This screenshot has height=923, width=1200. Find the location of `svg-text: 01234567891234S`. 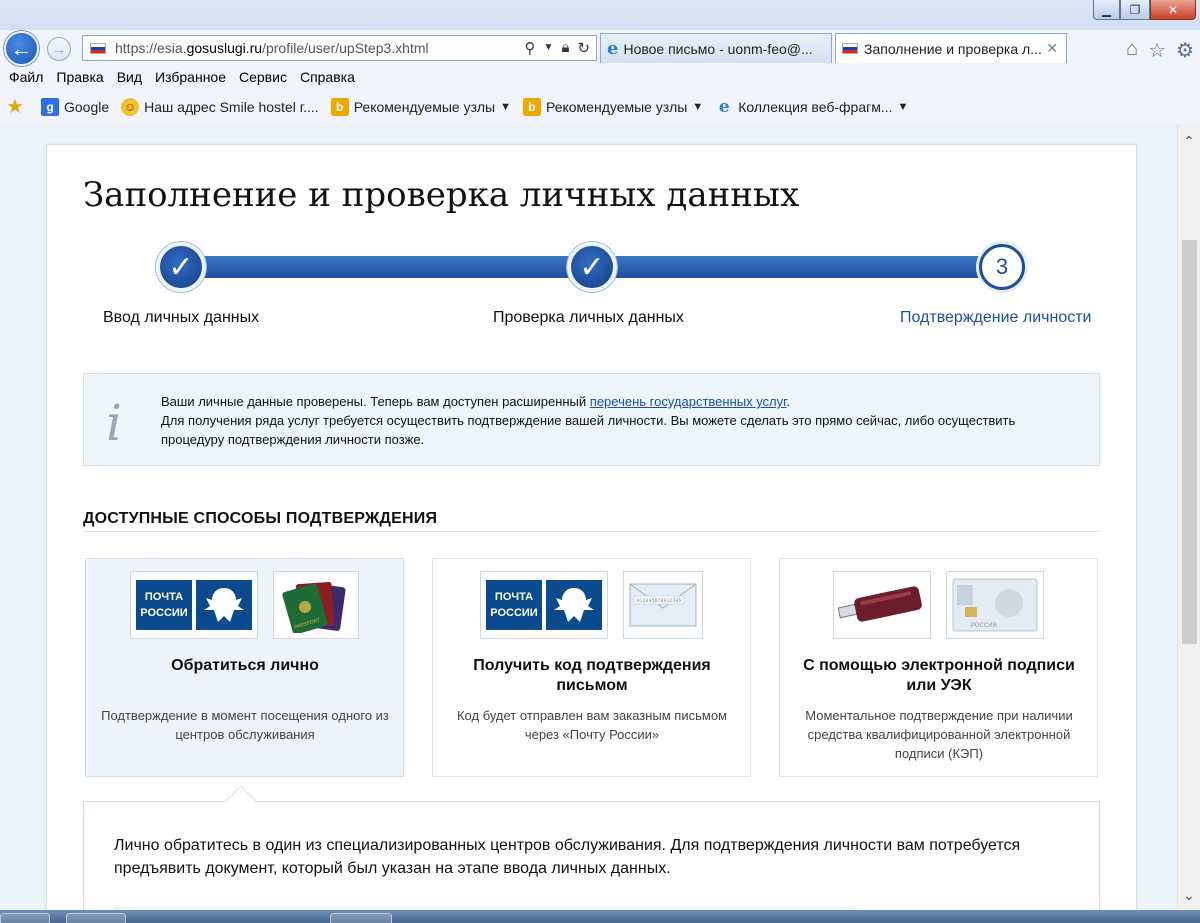

svg-text: 01234567891234S is located at coordinates (658, 601).